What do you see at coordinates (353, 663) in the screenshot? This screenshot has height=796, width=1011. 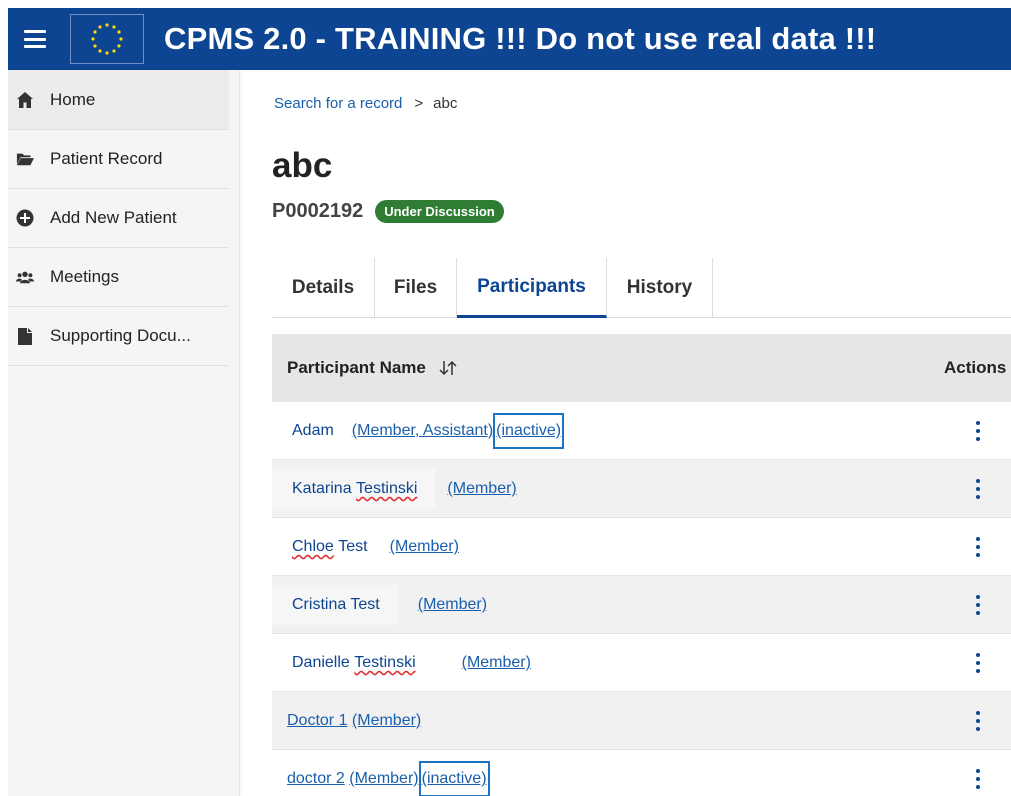 I see `participant-name: Danielle Testinski` at bounding box center [353, 663].